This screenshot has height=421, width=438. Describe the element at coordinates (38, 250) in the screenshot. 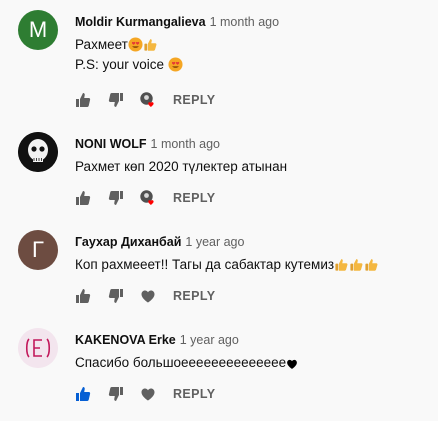

I see `avatar: Г` at that location.